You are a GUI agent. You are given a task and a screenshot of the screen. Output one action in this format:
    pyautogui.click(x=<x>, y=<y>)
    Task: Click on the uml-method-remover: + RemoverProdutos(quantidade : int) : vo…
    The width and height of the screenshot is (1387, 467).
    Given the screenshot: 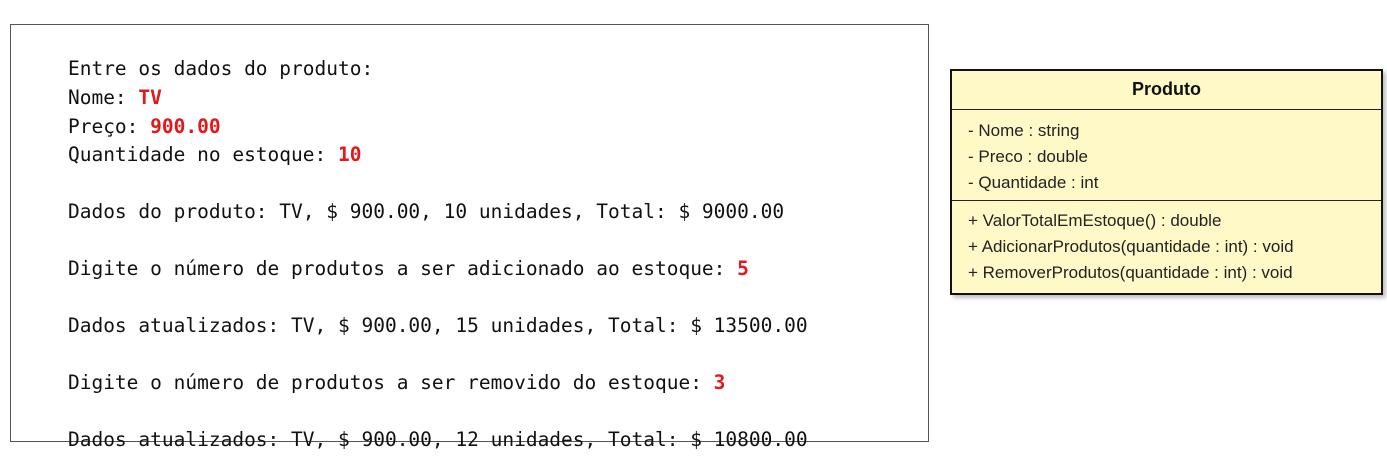 What is the action you would take?
    pyautogui.click(x=1130, y=272)
    